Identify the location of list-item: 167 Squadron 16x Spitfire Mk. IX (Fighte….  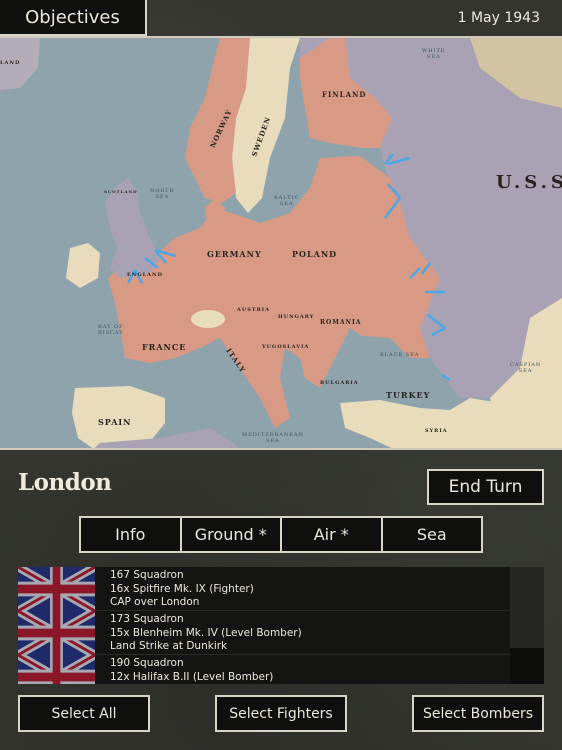
(264, 589).